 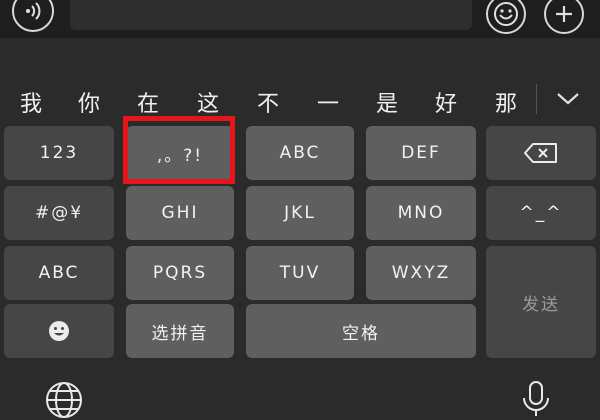 What do you see at coordinates (208, 102) in the screenshot?
I see `candidate-word: 这` at bounding box center [208, 102].